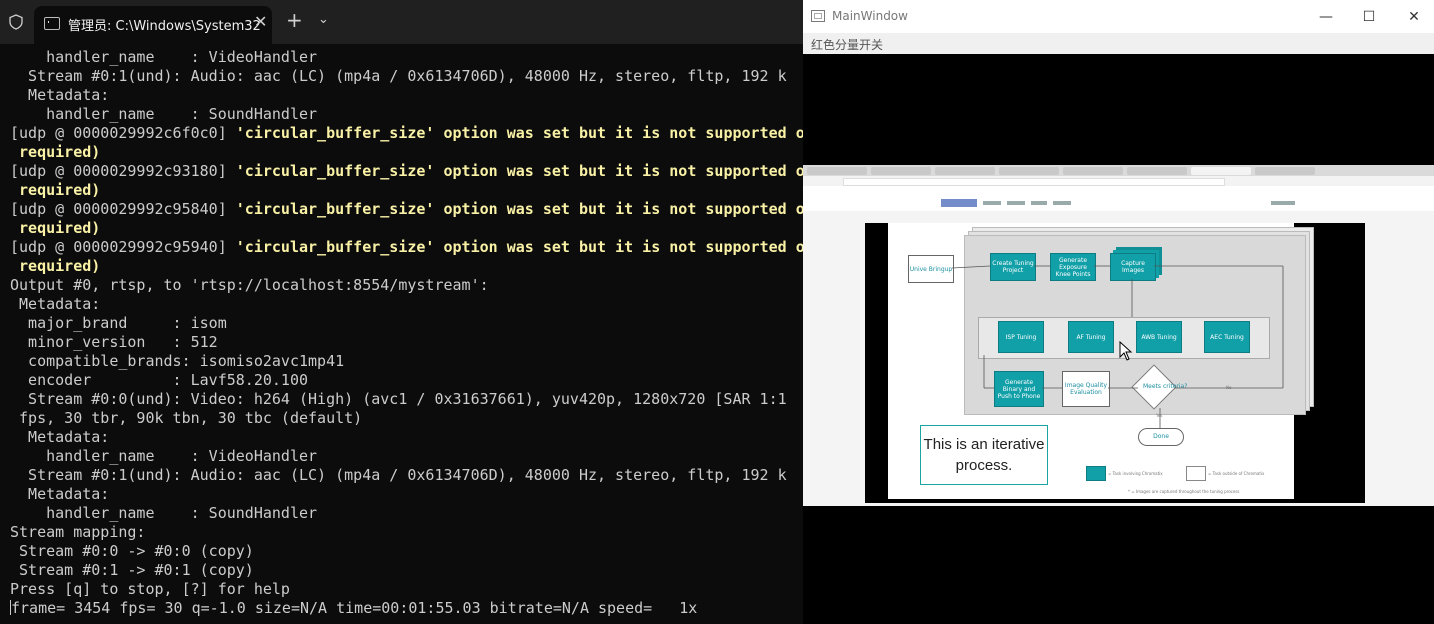 This screenshot has height=624, width=1434. What do you see at coordinates (159, 380) in the screenshot?
I see `line-text: encoder : Lavf58.20.100` at bounding box center [159, 380].